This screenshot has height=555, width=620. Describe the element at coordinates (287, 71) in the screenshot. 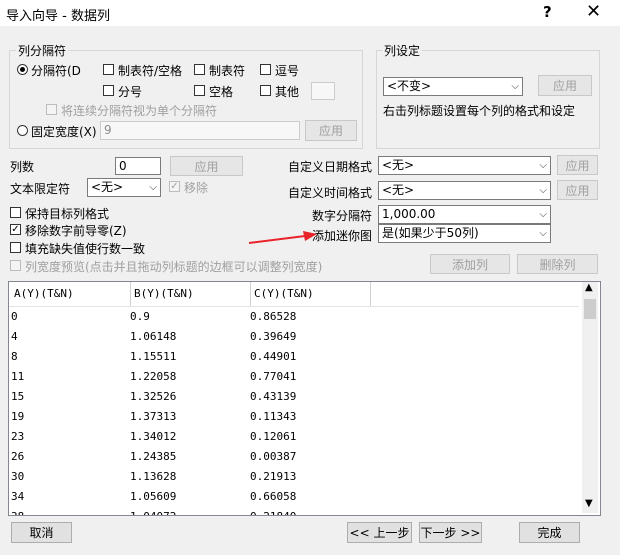

I see `comma-label: 逗号` at that location.